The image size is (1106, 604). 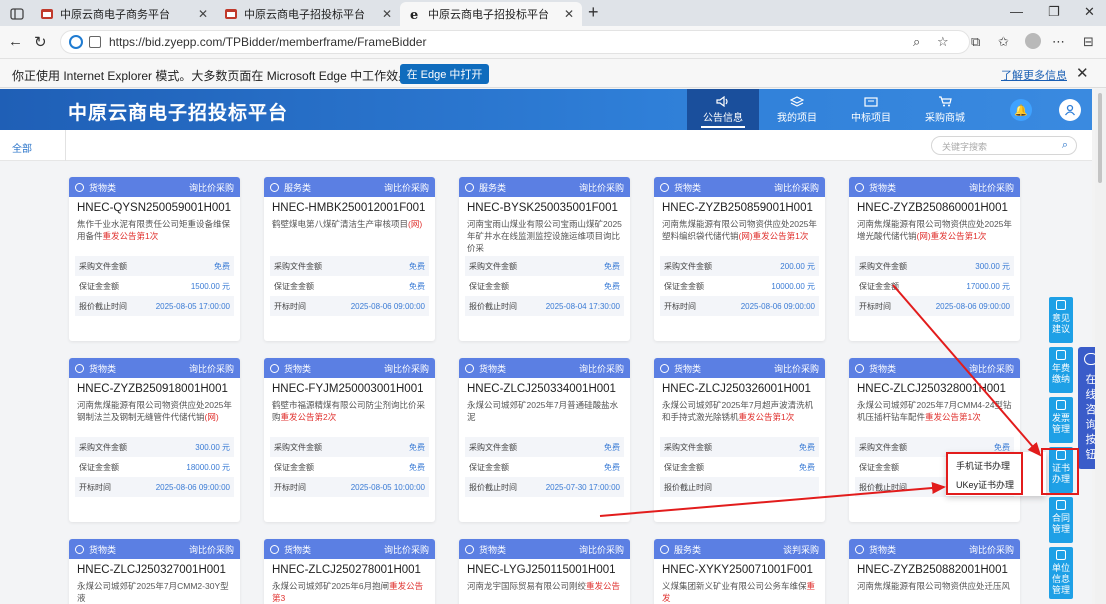 What do you see at coordinates (739, 416) in the screenshot?
I see `project-description: 永煤公司城郊矿2025年7月超声波清洗机和手持式激光除锈机重发公告第1次` at bounding box center [739, 416].